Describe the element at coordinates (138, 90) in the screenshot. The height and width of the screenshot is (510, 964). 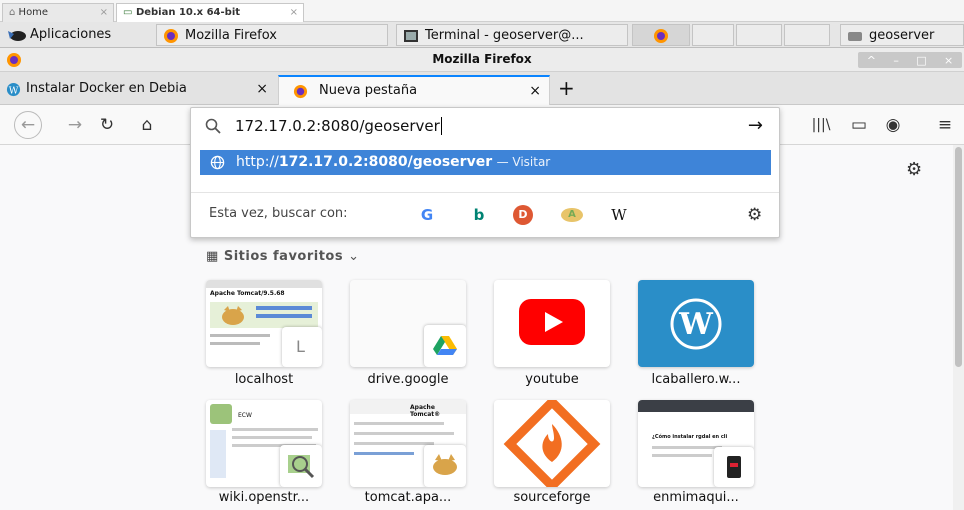
I see `tab-instalar-docker: W Instalar Docker en Debia ×` at that location.